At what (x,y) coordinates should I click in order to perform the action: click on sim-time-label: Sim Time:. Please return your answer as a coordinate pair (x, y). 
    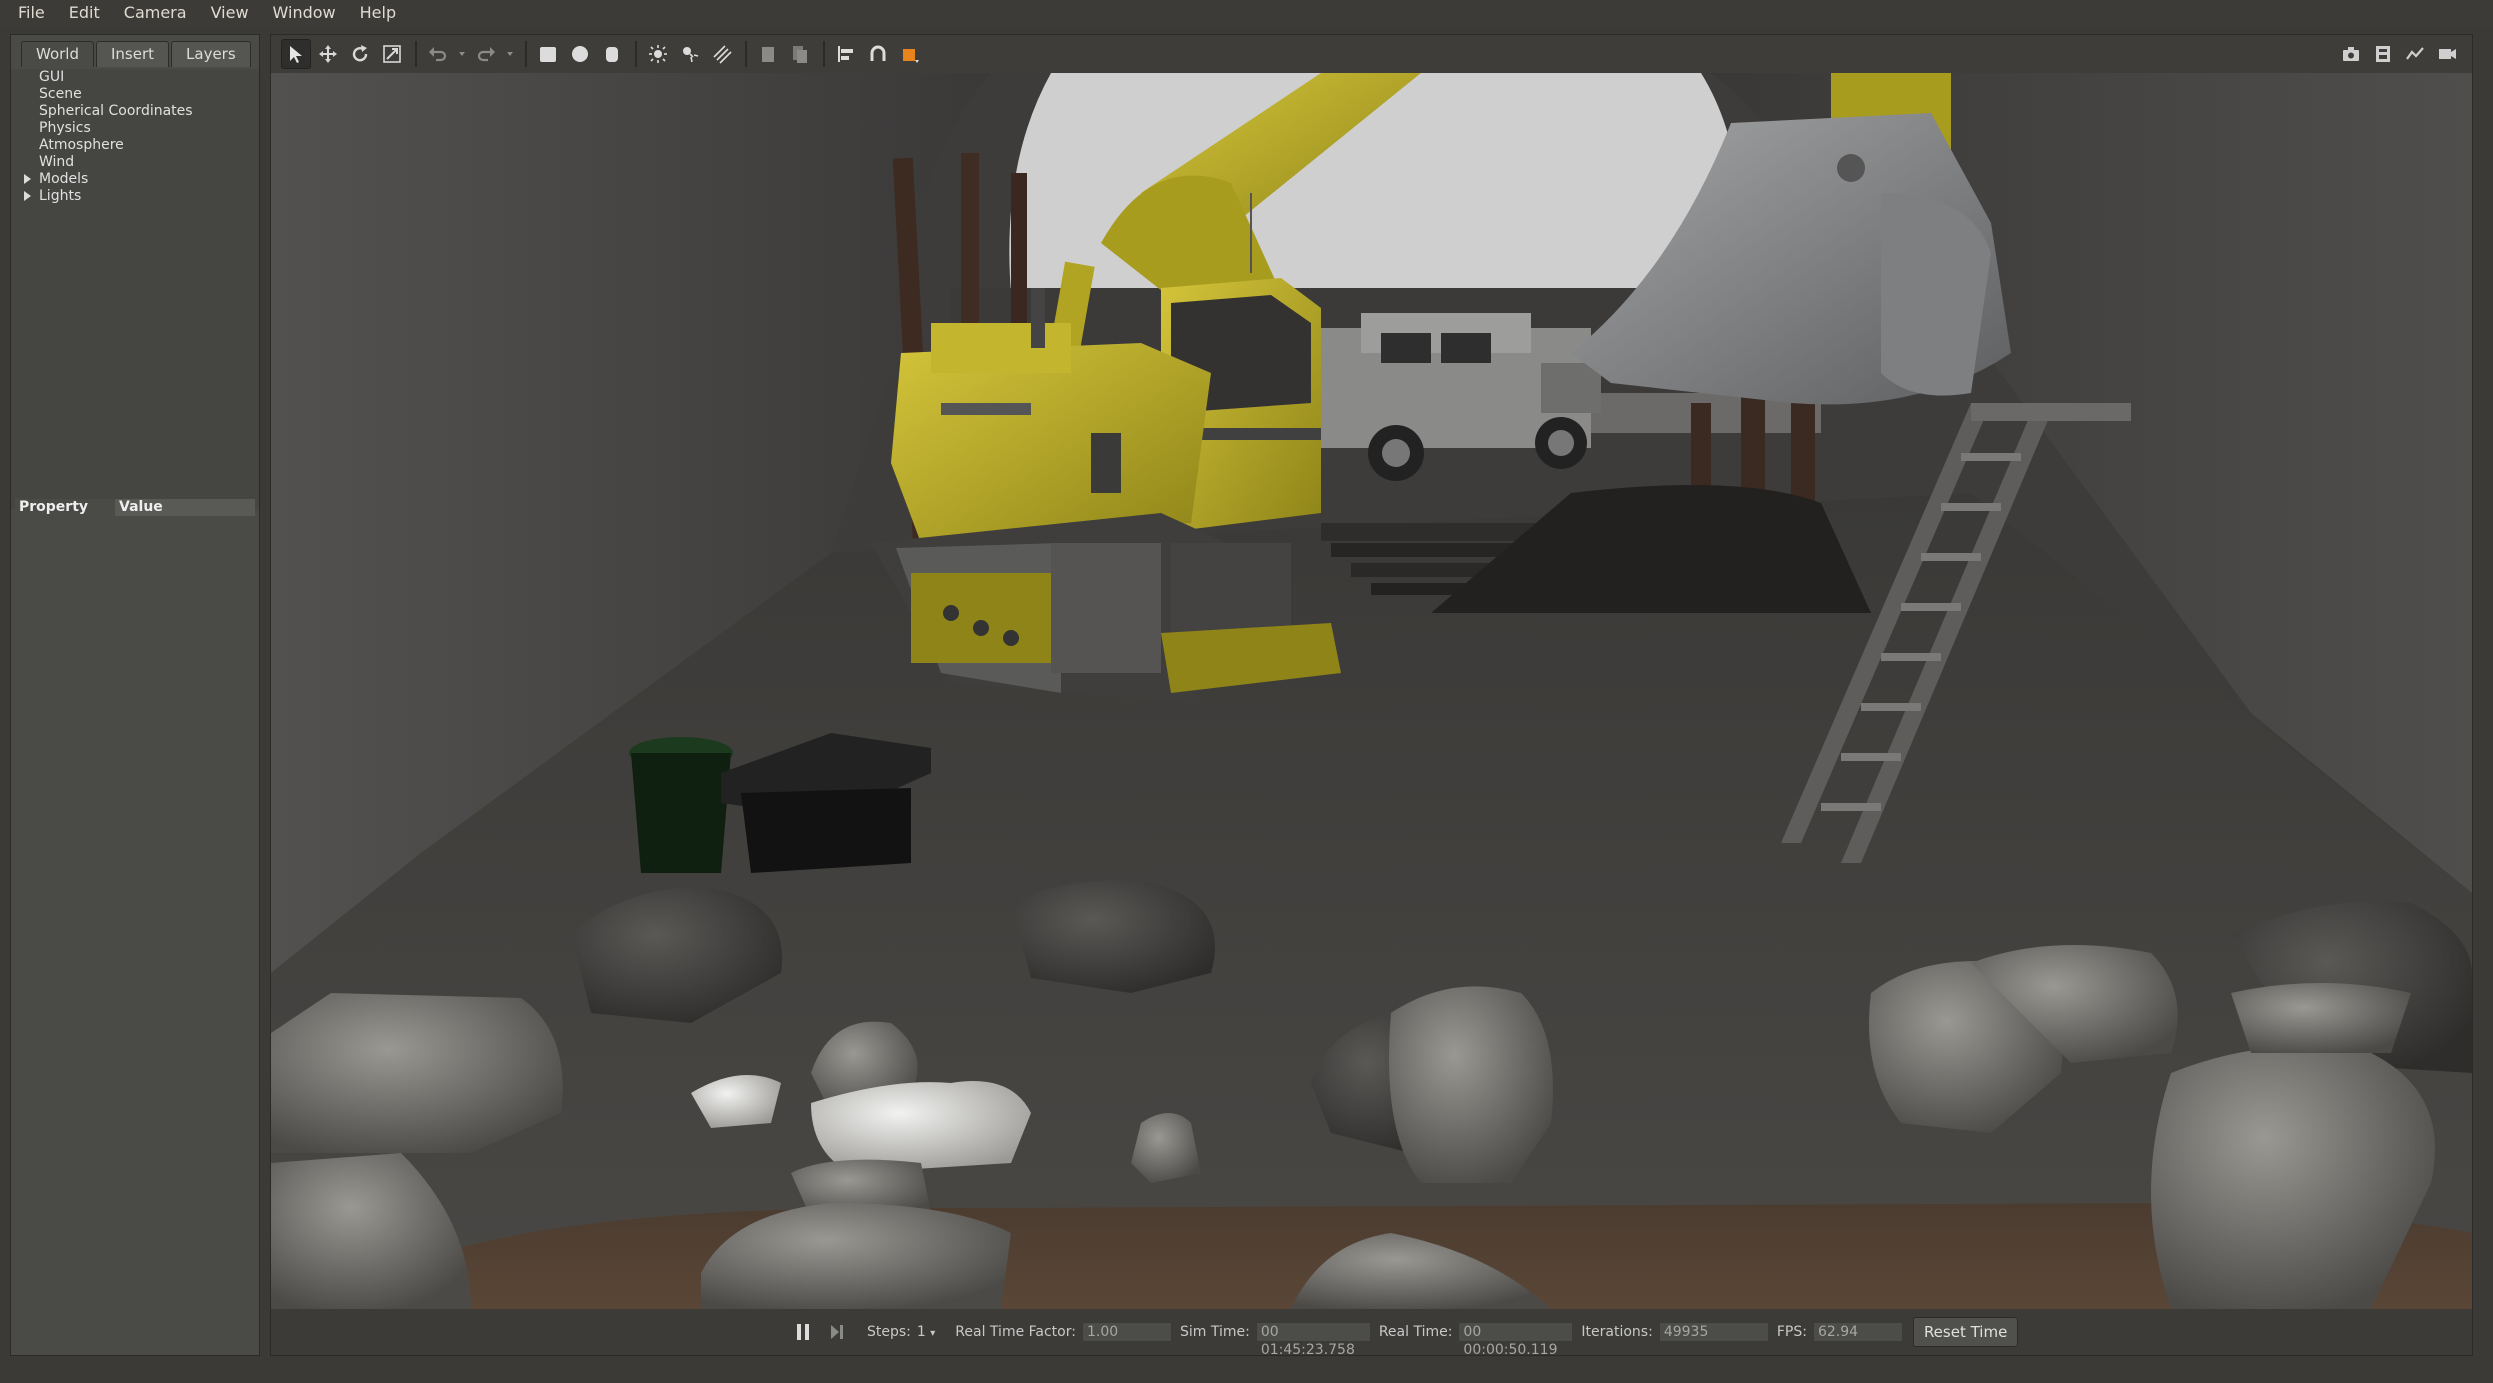
    Looking at the image, I should click on (1214, 1332).